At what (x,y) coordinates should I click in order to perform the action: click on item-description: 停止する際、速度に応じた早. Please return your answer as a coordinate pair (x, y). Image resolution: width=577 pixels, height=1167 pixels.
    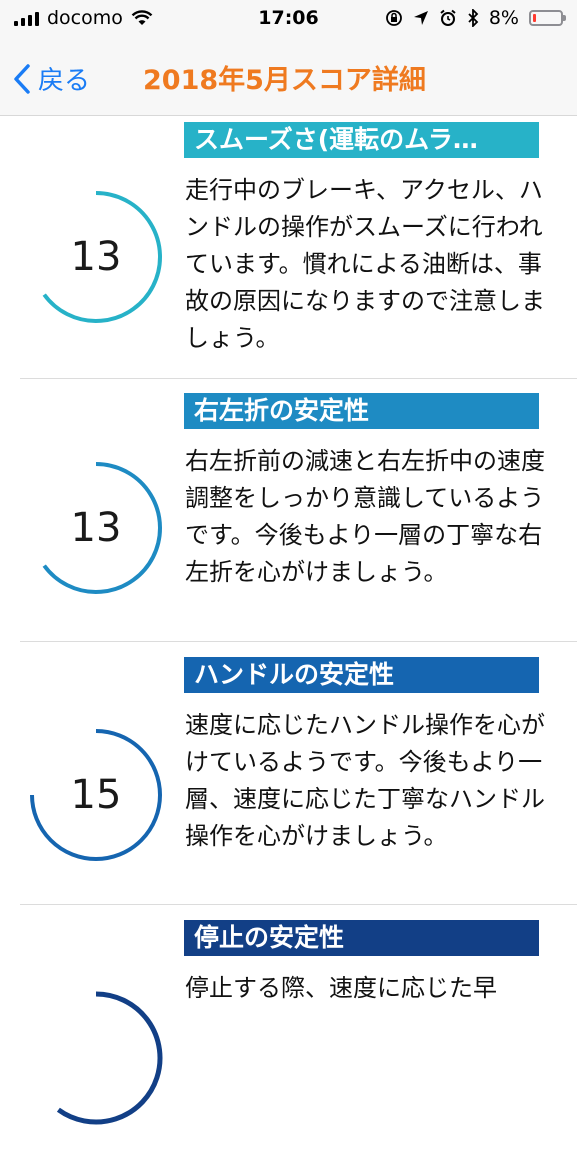
    Looking at the image, I should click on (341, 988).